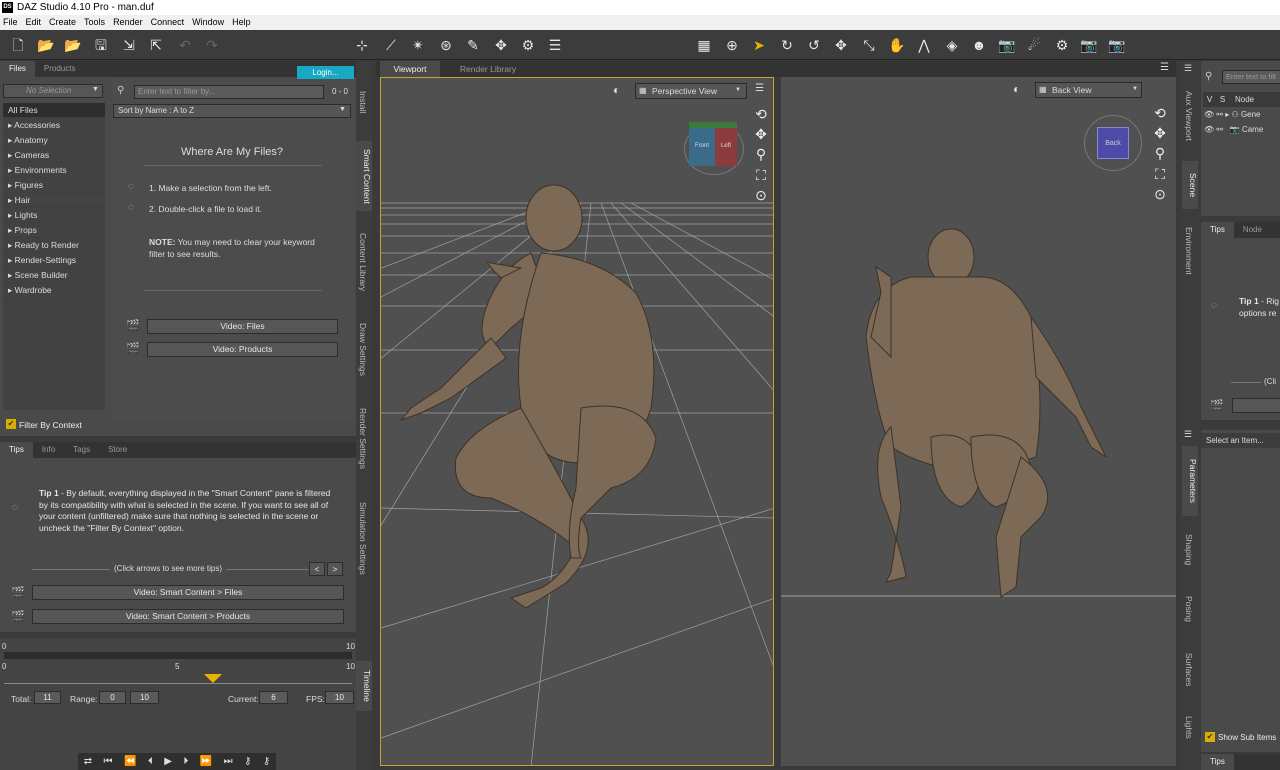  I want to click on range-track, so click(178, 655).